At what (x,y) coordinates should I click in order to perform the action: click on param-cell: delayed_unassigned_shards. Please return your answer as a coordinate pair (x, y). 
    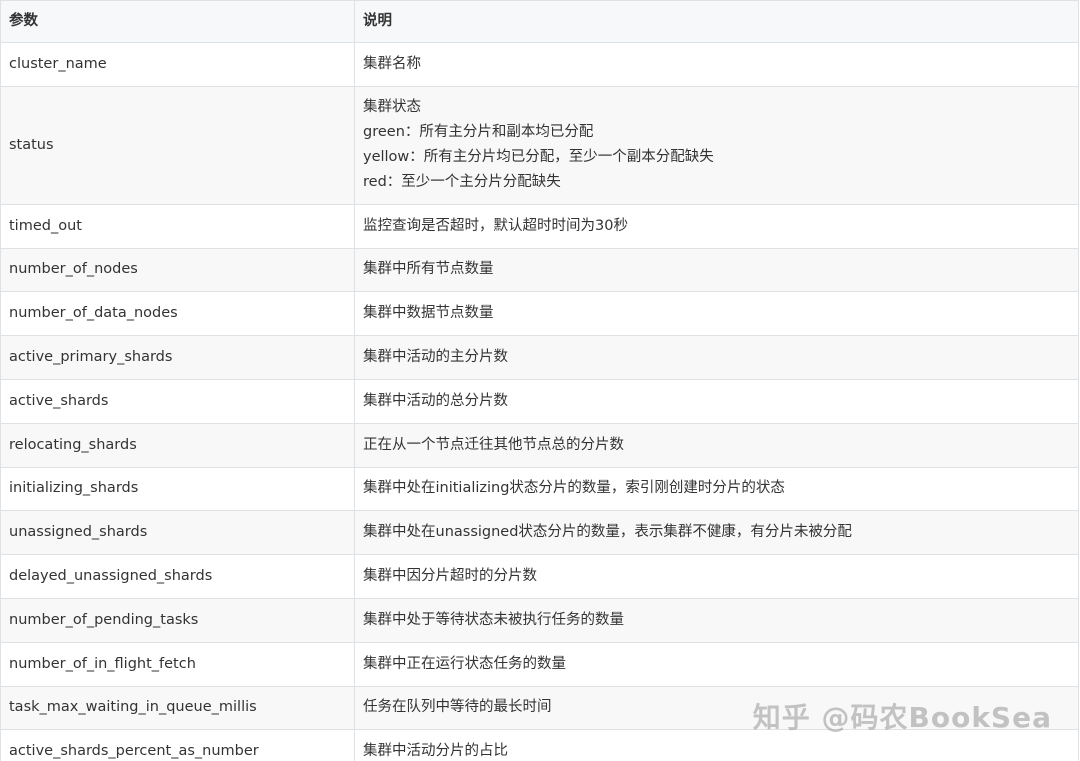
    Looking at the image, I should click on (177, 576).